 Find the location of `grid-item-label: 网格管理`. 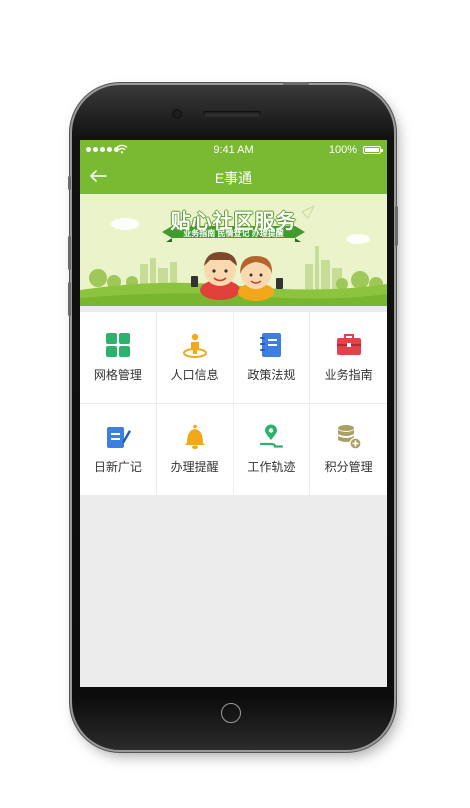

grid-item-label: 网格管理 is located at coordinates (117, 375).